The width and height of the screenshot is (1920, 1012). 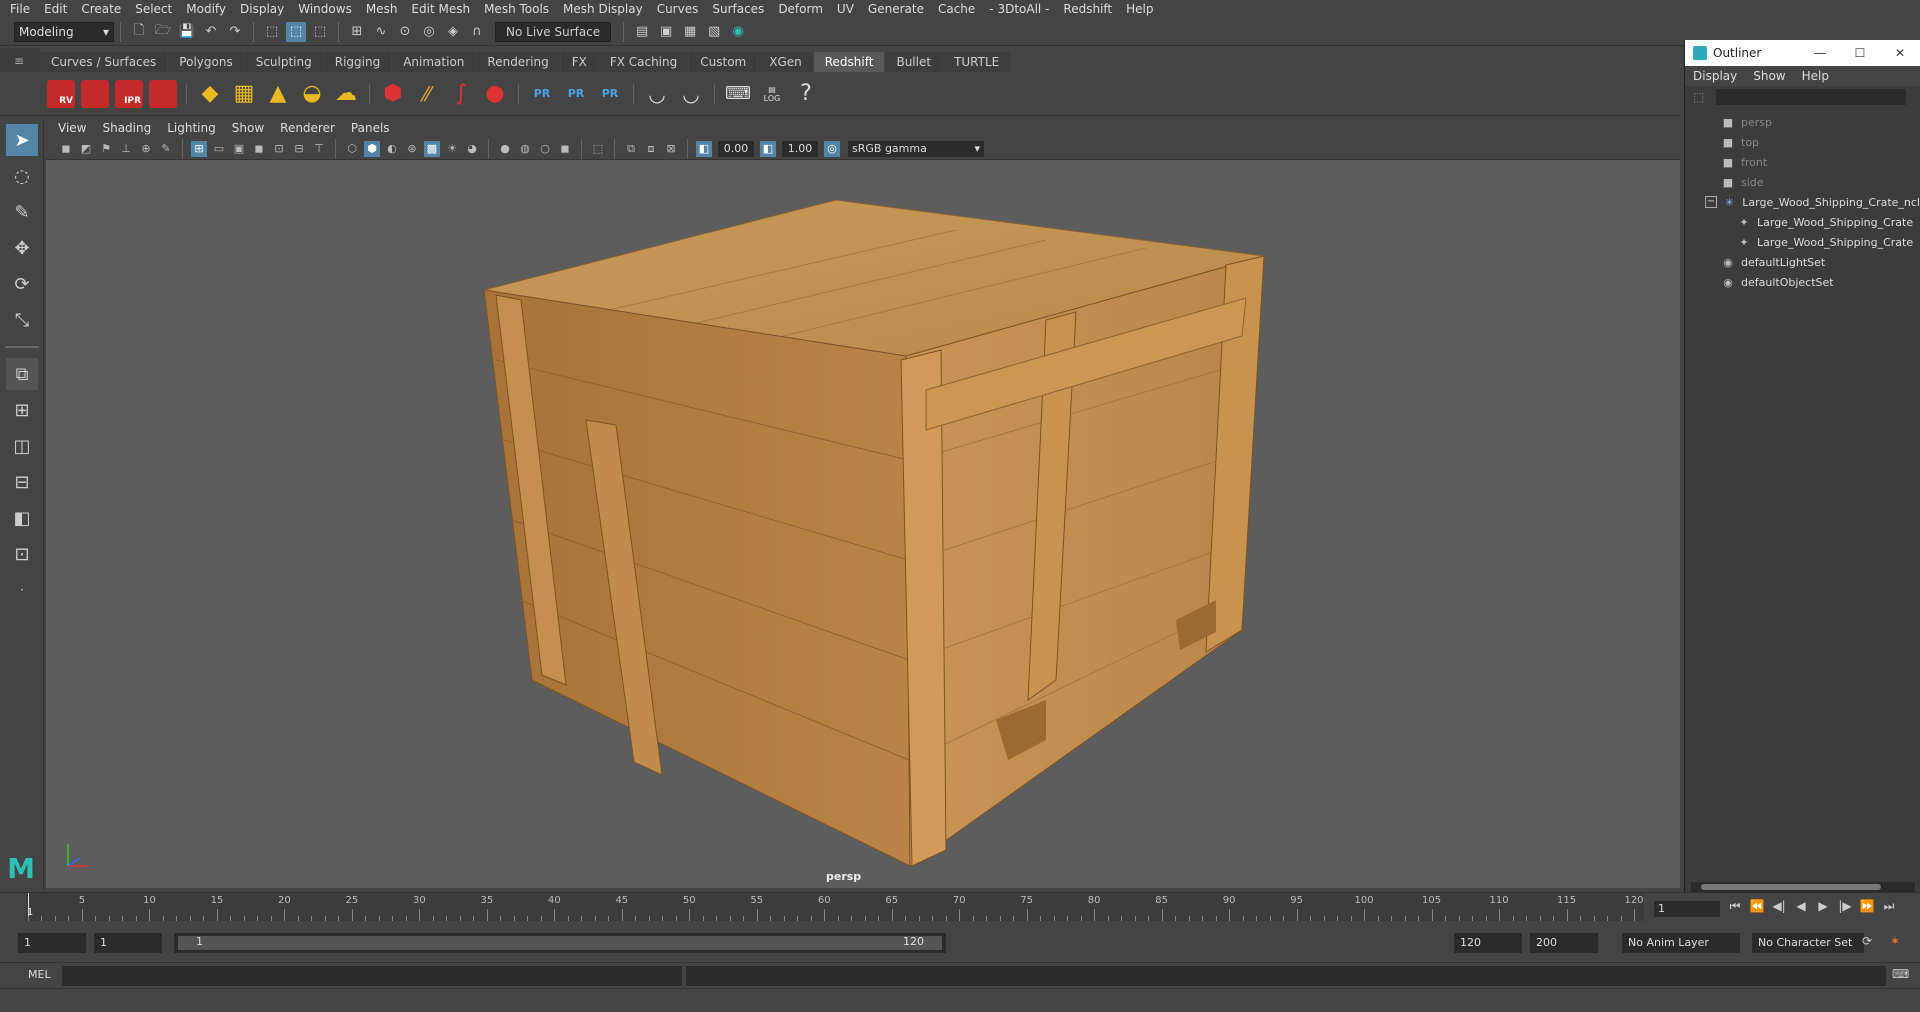 What do you see at coordinates (495, 94) in the screenshot?
I see `sphere-button: ●` at bounding box center [495, 94].